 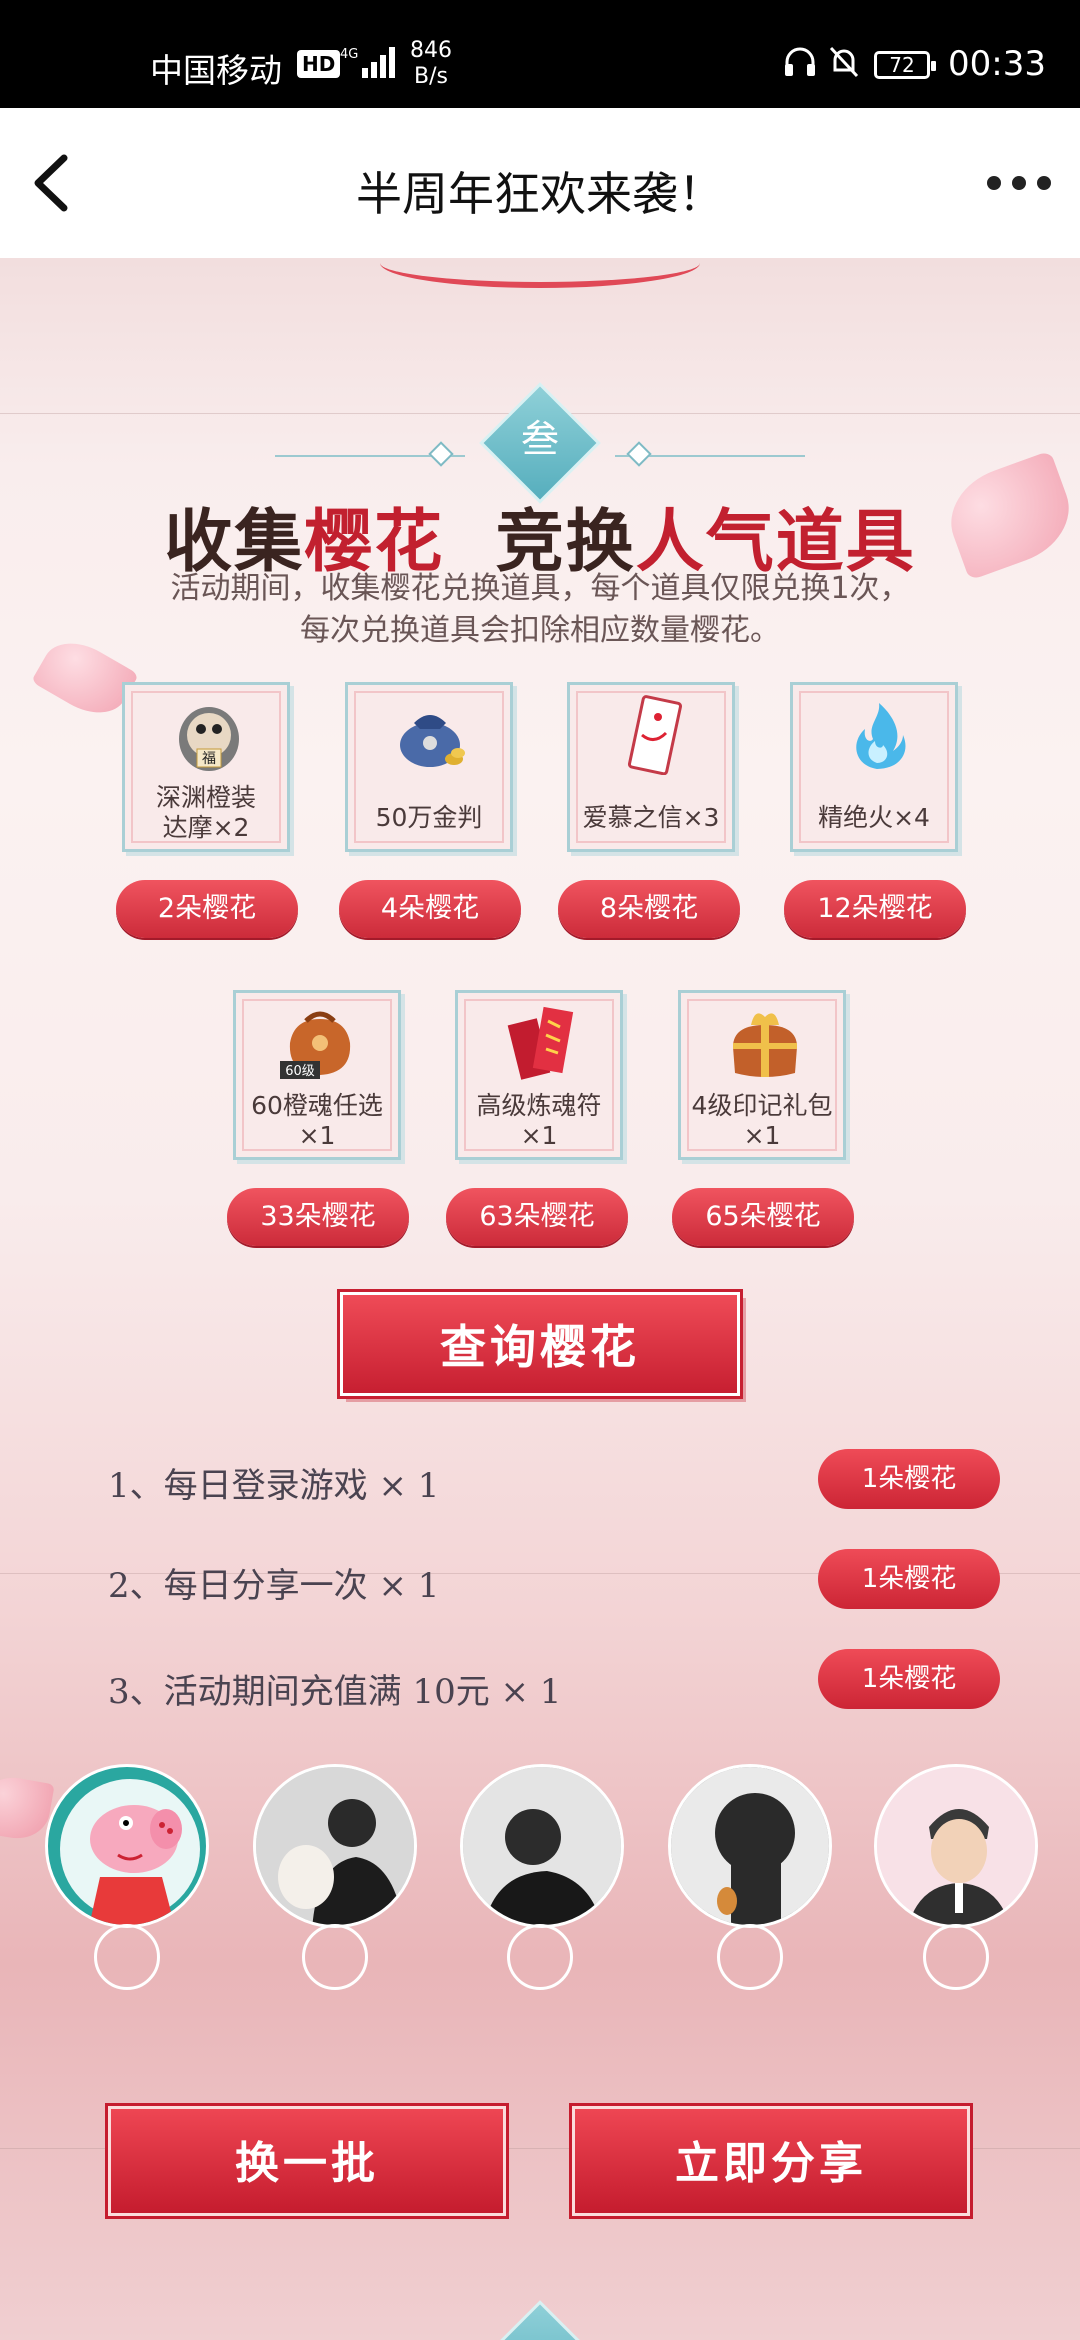 What do you see at coordinates (540, 273) in the screenshot?
I see `top-ornament` at bounding box center [540, 273].